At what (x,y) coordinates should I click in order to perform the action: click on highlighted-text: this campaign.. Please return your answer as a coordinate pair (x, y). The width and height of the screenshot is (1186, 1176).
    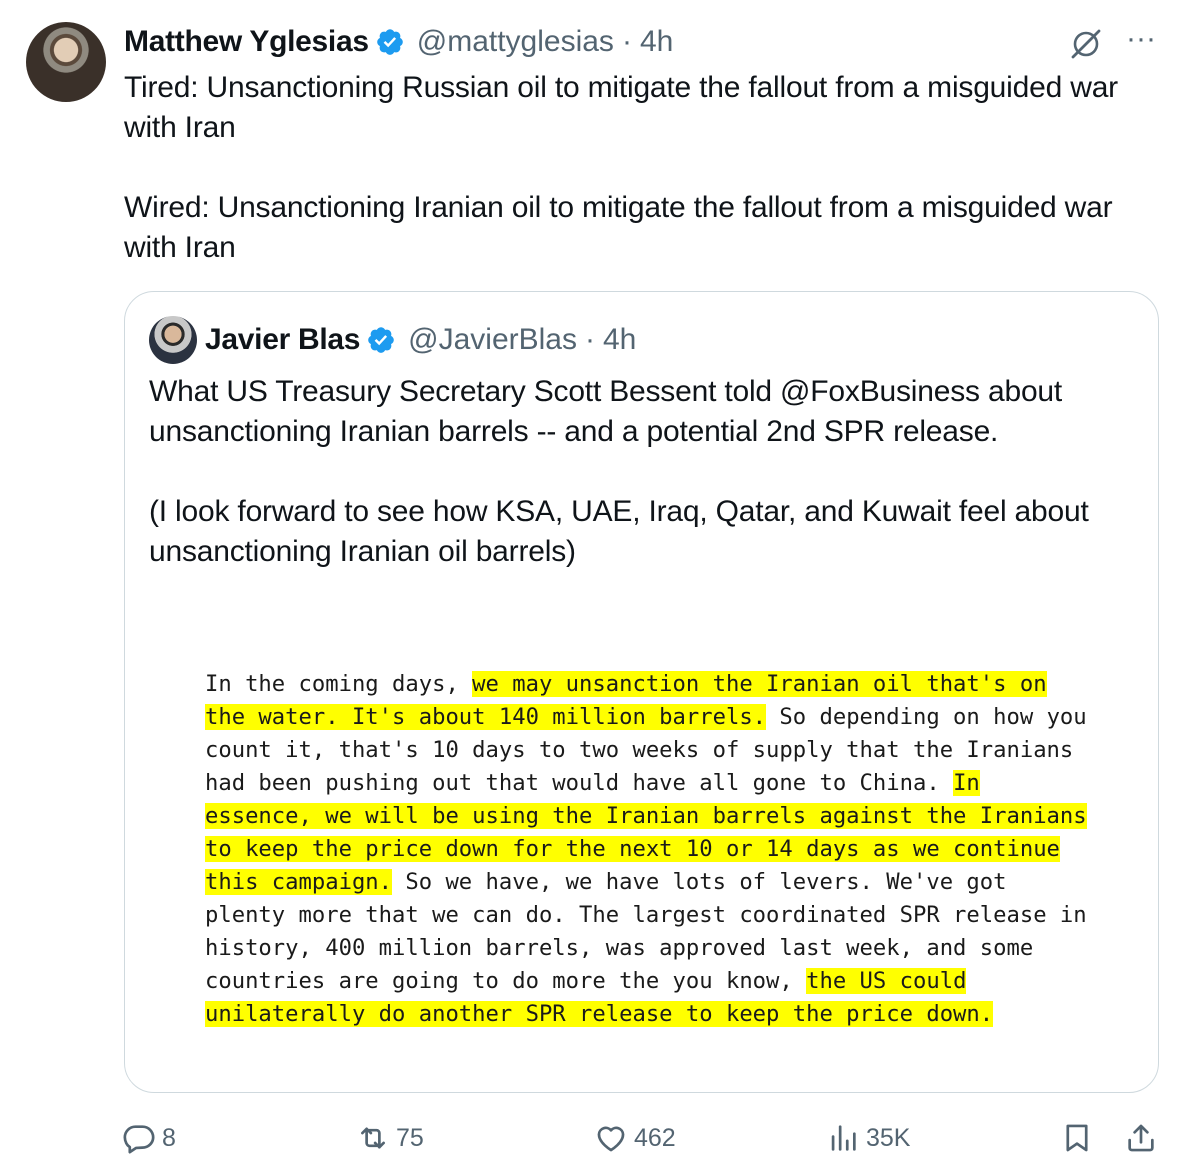
    Looking at the image, I should click on (299, 882).